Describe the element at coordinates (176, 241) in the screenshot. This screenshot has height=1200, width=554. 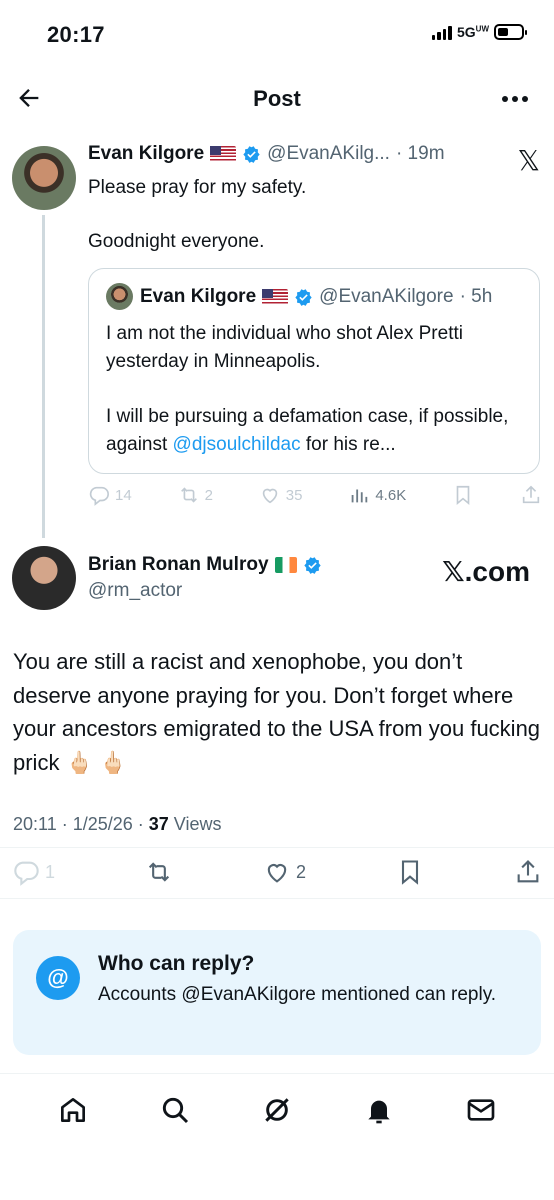
I see `tweet-line: Goodnight everyone.` at that location.